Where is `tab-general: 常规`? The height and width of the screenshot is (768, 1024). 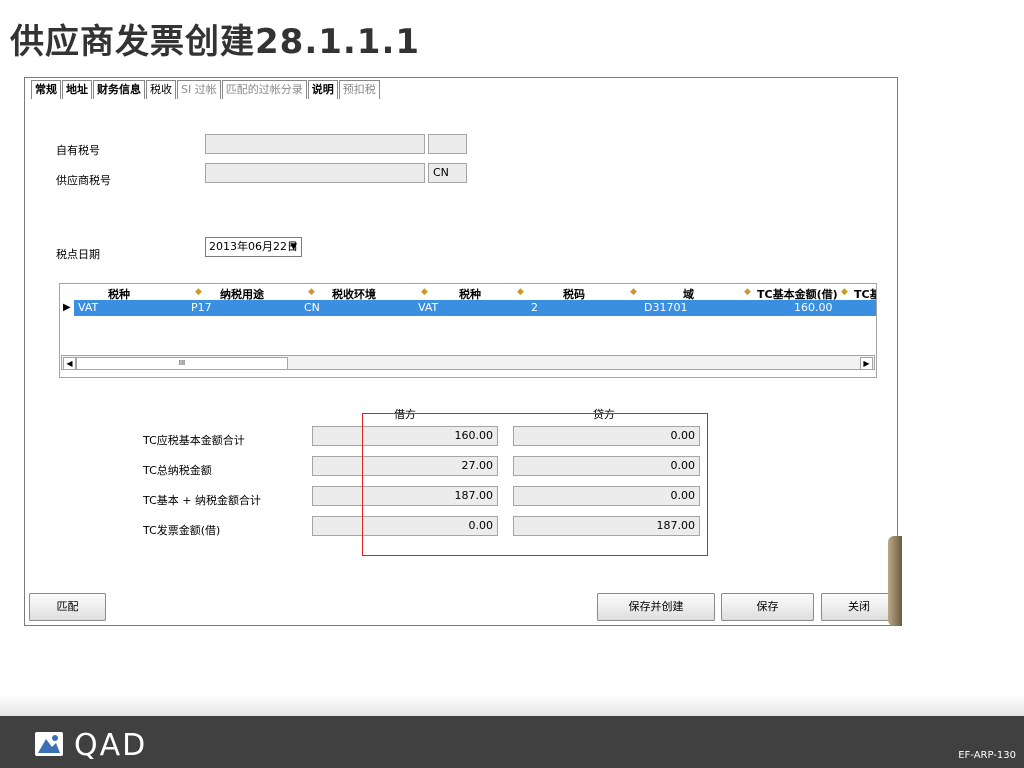
tab-general: 常规 is located at coordinates (46, 89).